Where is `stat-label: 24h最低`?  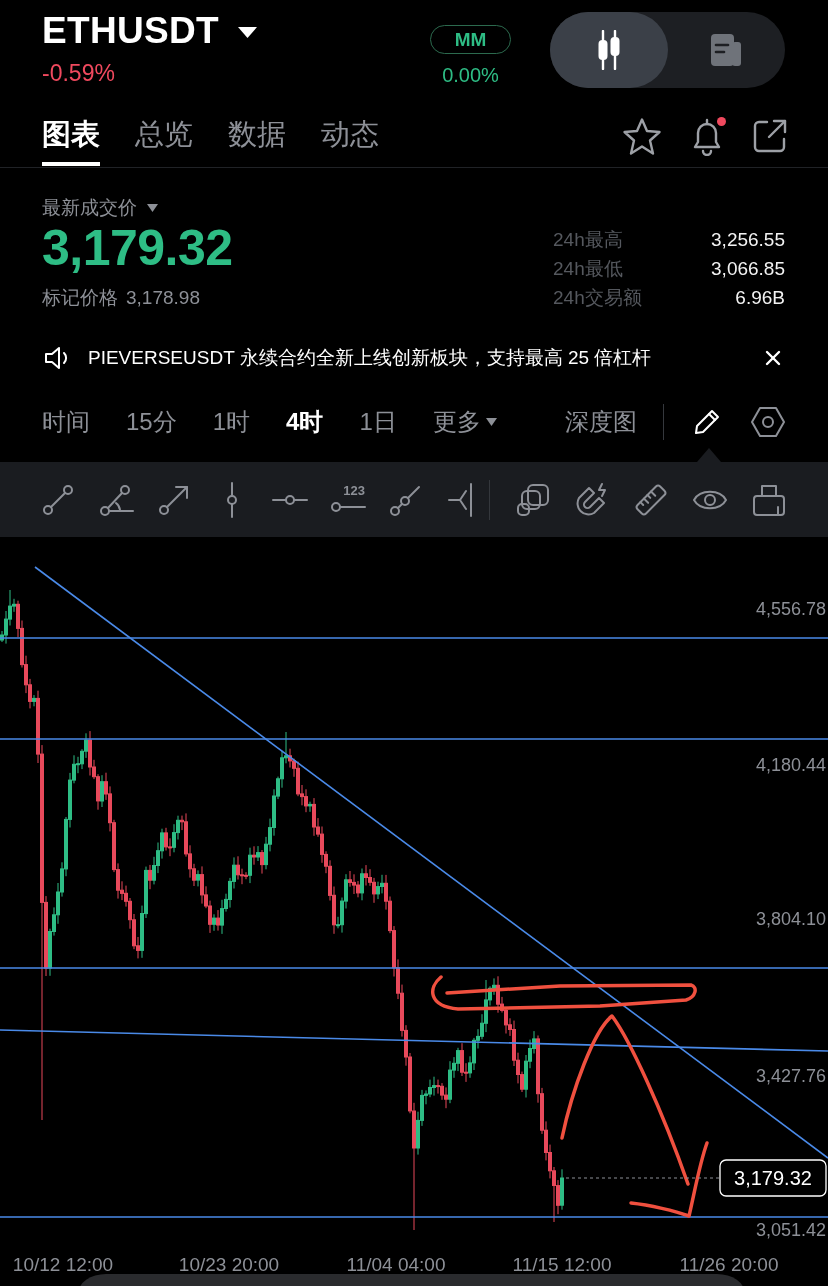 stat-label: 24h最低 is located at coordinates (588, 268).